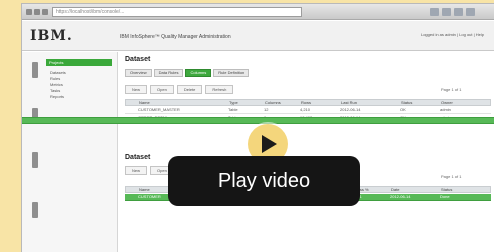  Describe the element at coordinates (57, 96) in the screenshot. I see `sidebar-item-reports: Reports` at that location.